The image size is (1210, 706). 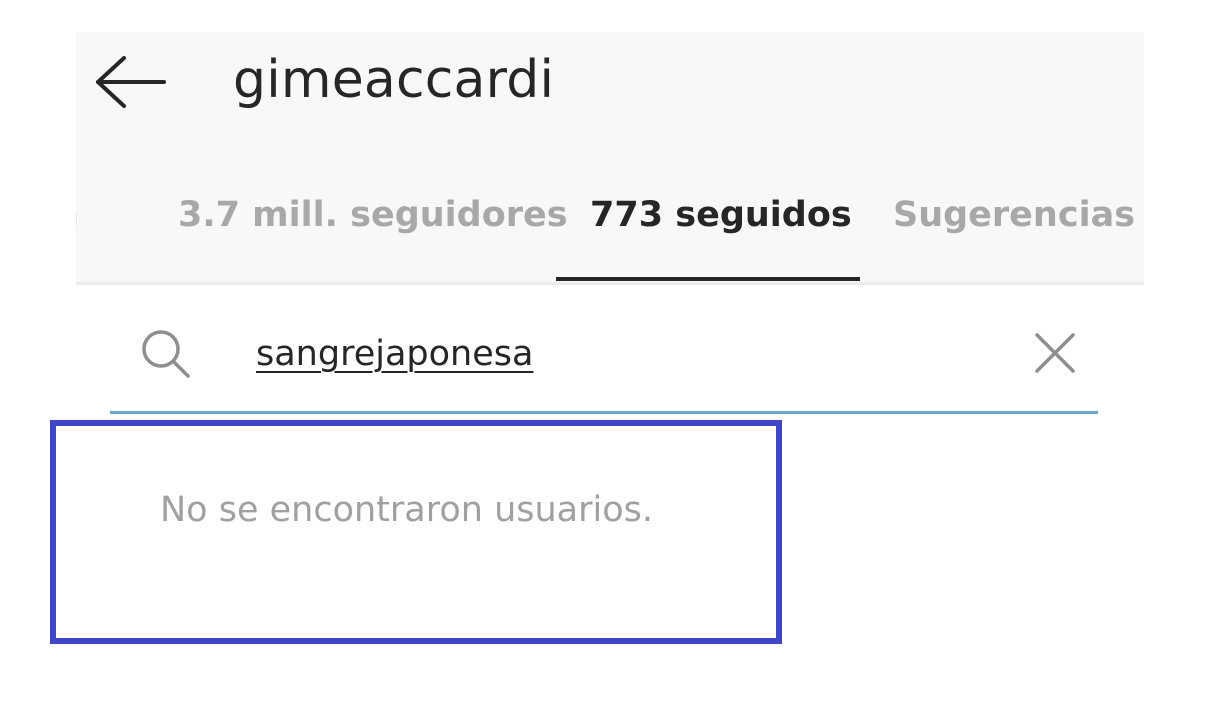 I want to click on profile-username: gimeaccardi, so click(x=394, y=80).